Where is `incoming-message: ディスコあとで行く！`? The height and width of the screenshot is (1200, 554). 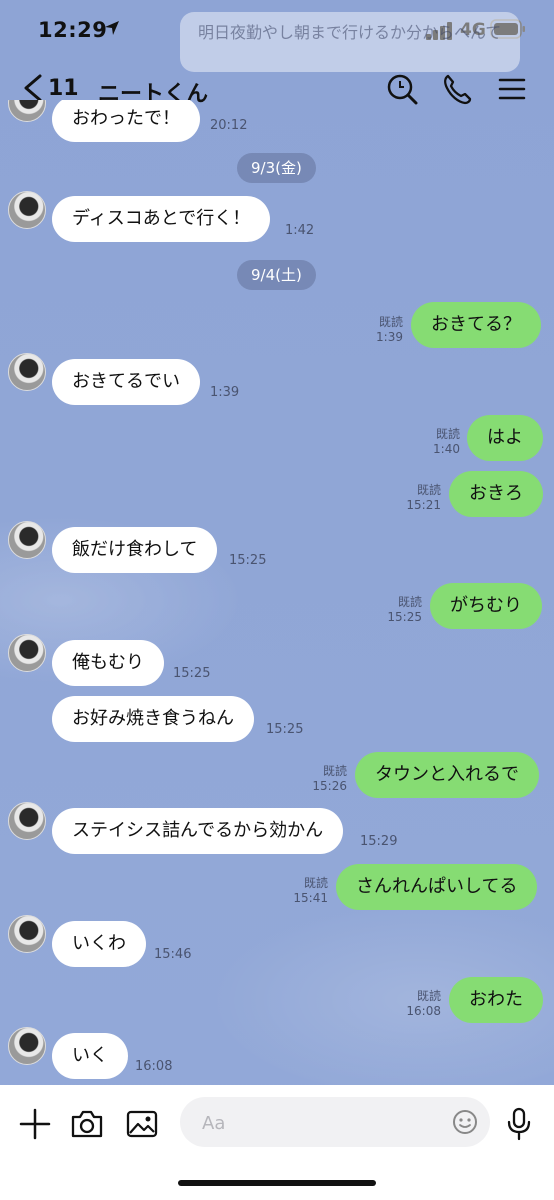 incoming-message: ディスコあとで行く！ is located at coordinates (161, 219).